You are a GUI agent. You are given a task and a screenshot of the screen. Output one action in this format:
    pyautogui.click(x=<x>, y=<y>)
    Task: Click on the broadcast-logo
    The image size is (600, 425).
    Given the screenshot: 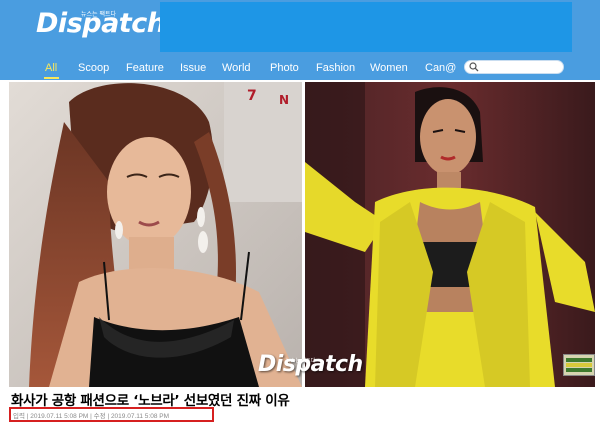 What is the action you would take?
    pyautogui.click(x=579, y=365)
    